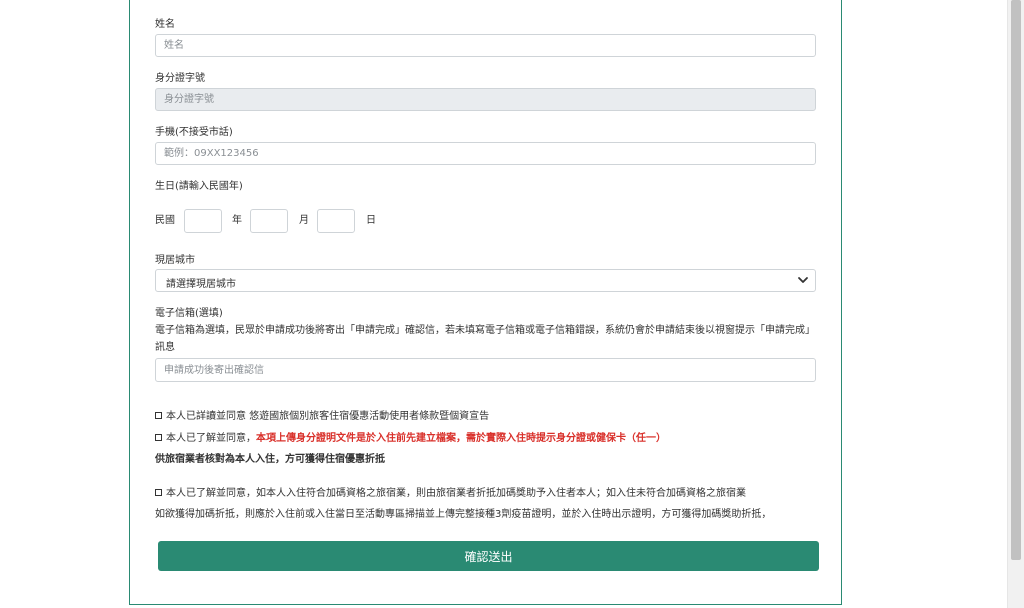 This screenshot has width=1024, height=608. I want to click on year-label: 年, so click(237, 220).